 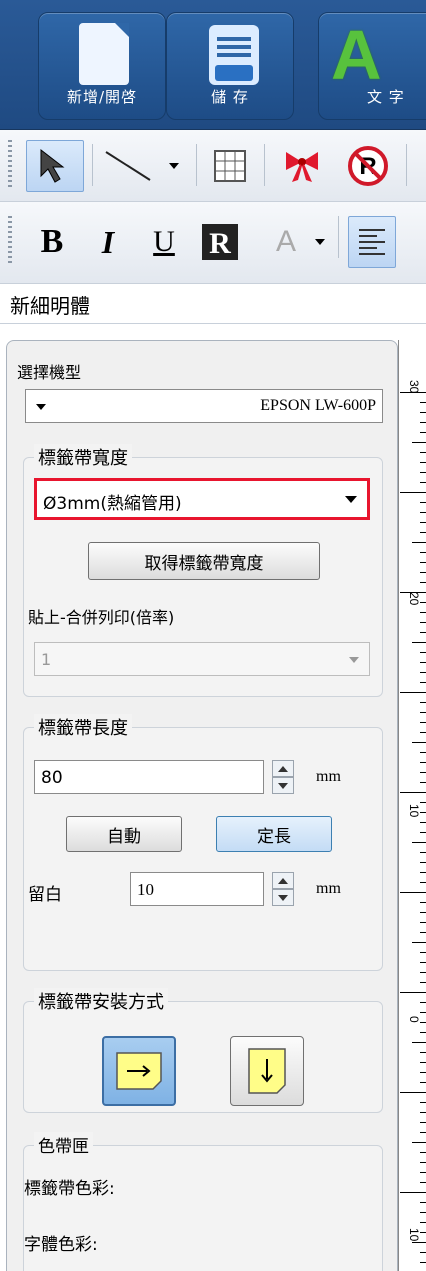 What do you see at coordinates (55, 166) in the screenshot?
I see `select-arrow-button` at bounding box center [55, 166].